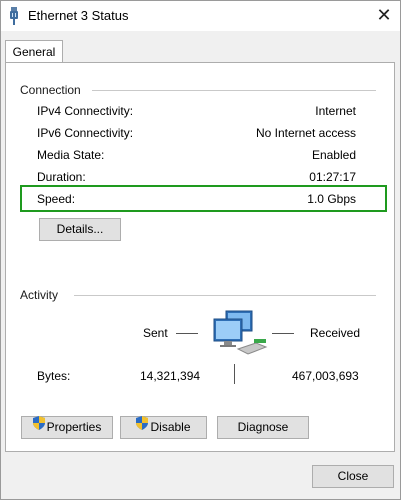 Image resolution: width=401 pixels, height=500 pixels. I want to click on tab-general: General, so click(34, 52).